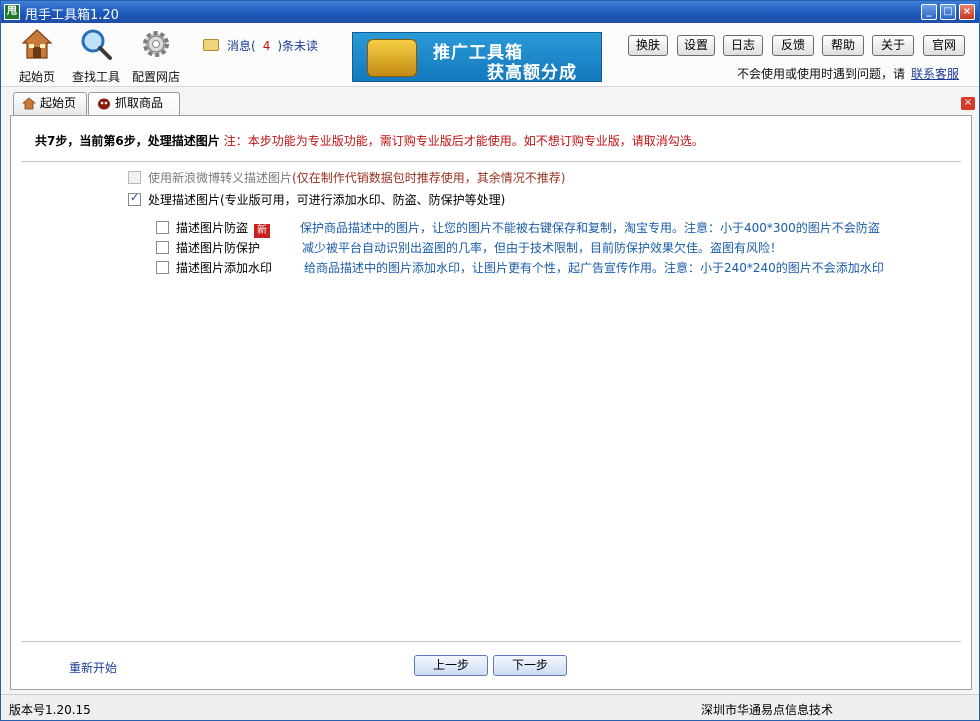  Describe the element at coordinates (12, 12) in the screenshot. I see `app-logo-icon: 甩` at that location.